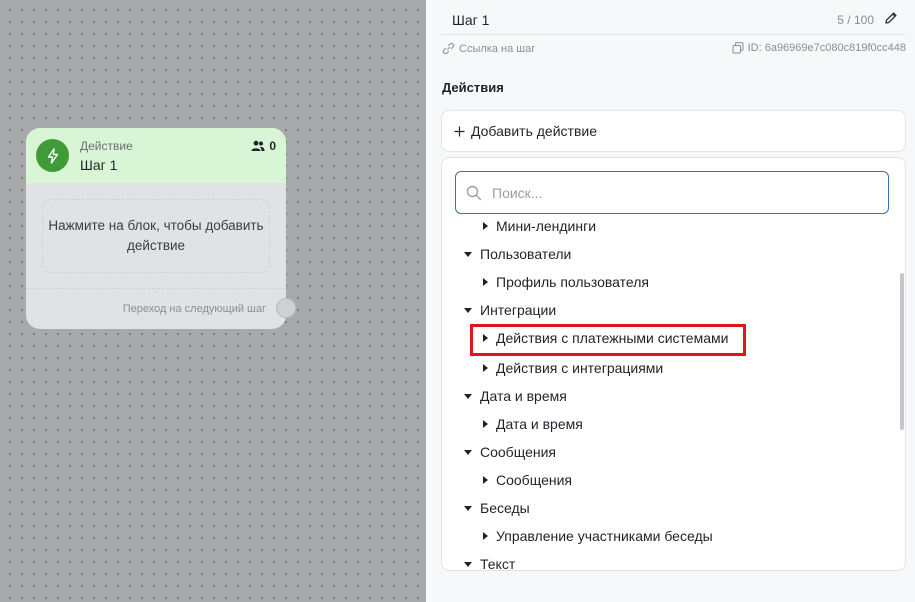  I want to click on tree-item: Профиль пользователя, so click(566, 282).